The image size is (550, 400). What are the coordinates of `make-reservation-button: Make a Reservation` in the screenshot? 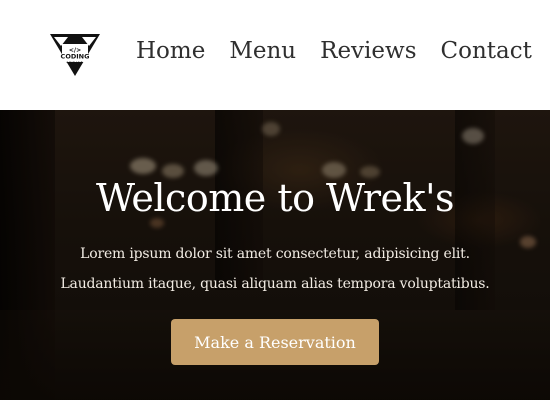 It's located at (275, 342).